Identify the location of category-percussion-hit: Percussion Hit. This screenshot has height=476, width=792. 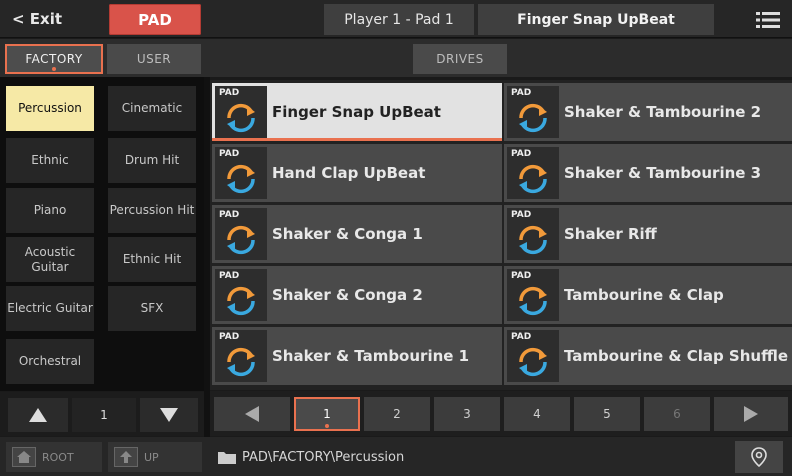
(152, 210).